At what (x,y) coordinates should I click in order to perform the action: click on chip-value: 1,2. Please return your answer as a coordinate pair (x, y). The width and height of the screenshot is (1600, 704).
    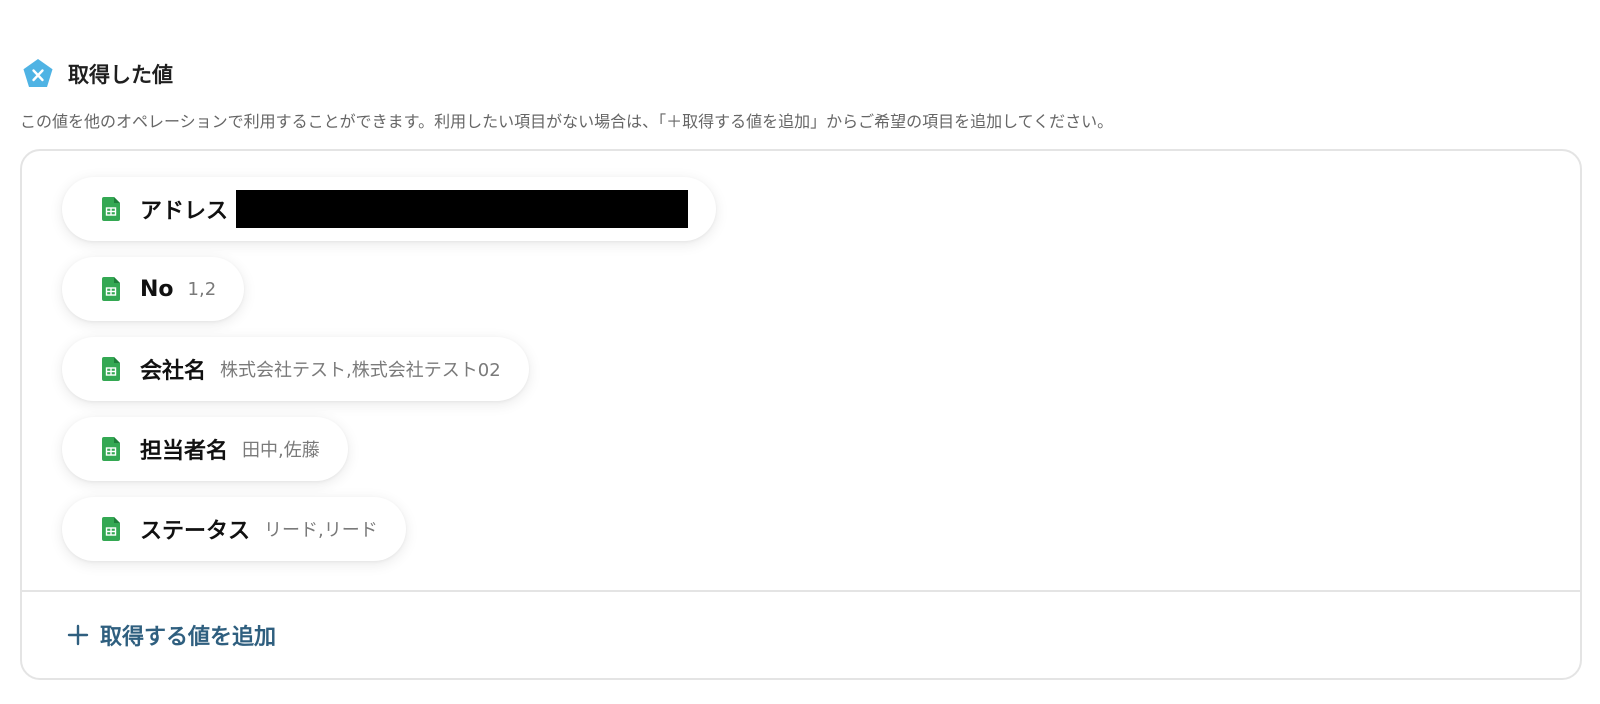
    Looking at the image, I should click on (202, 289).